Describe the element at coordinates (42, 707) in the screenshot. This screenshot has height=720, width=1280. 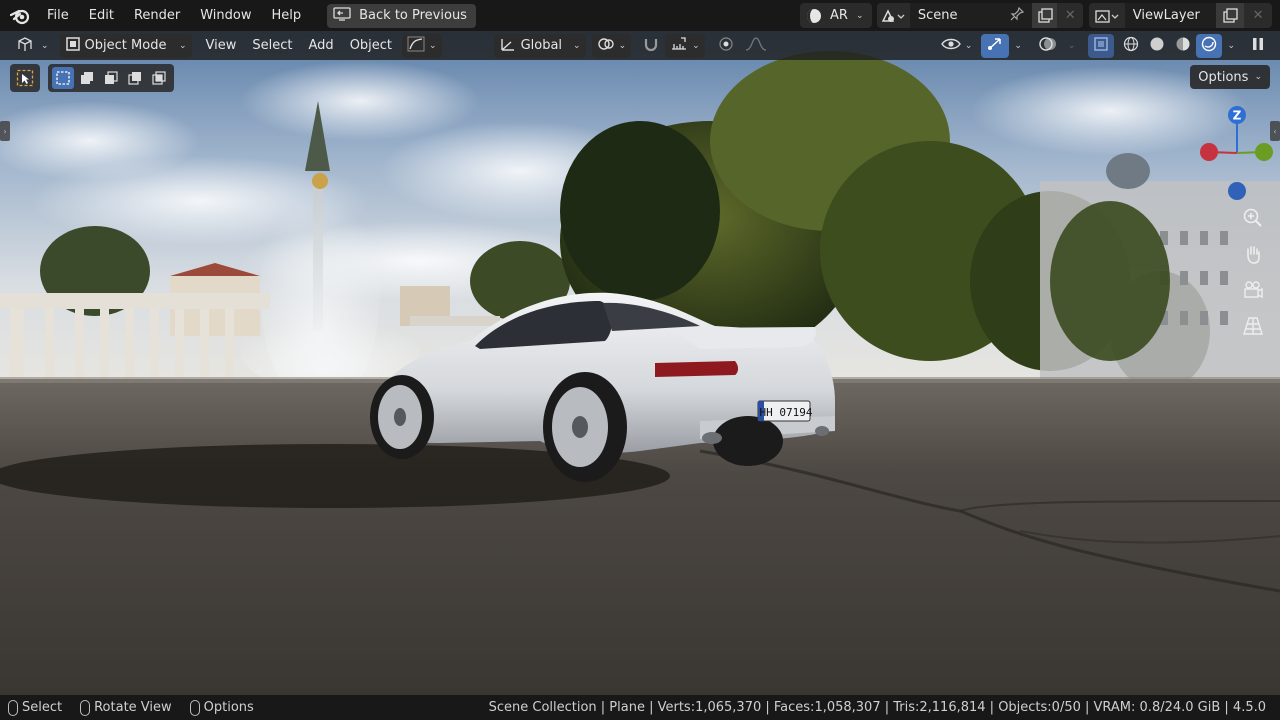
I see `hint-select-label: Select` at that location.